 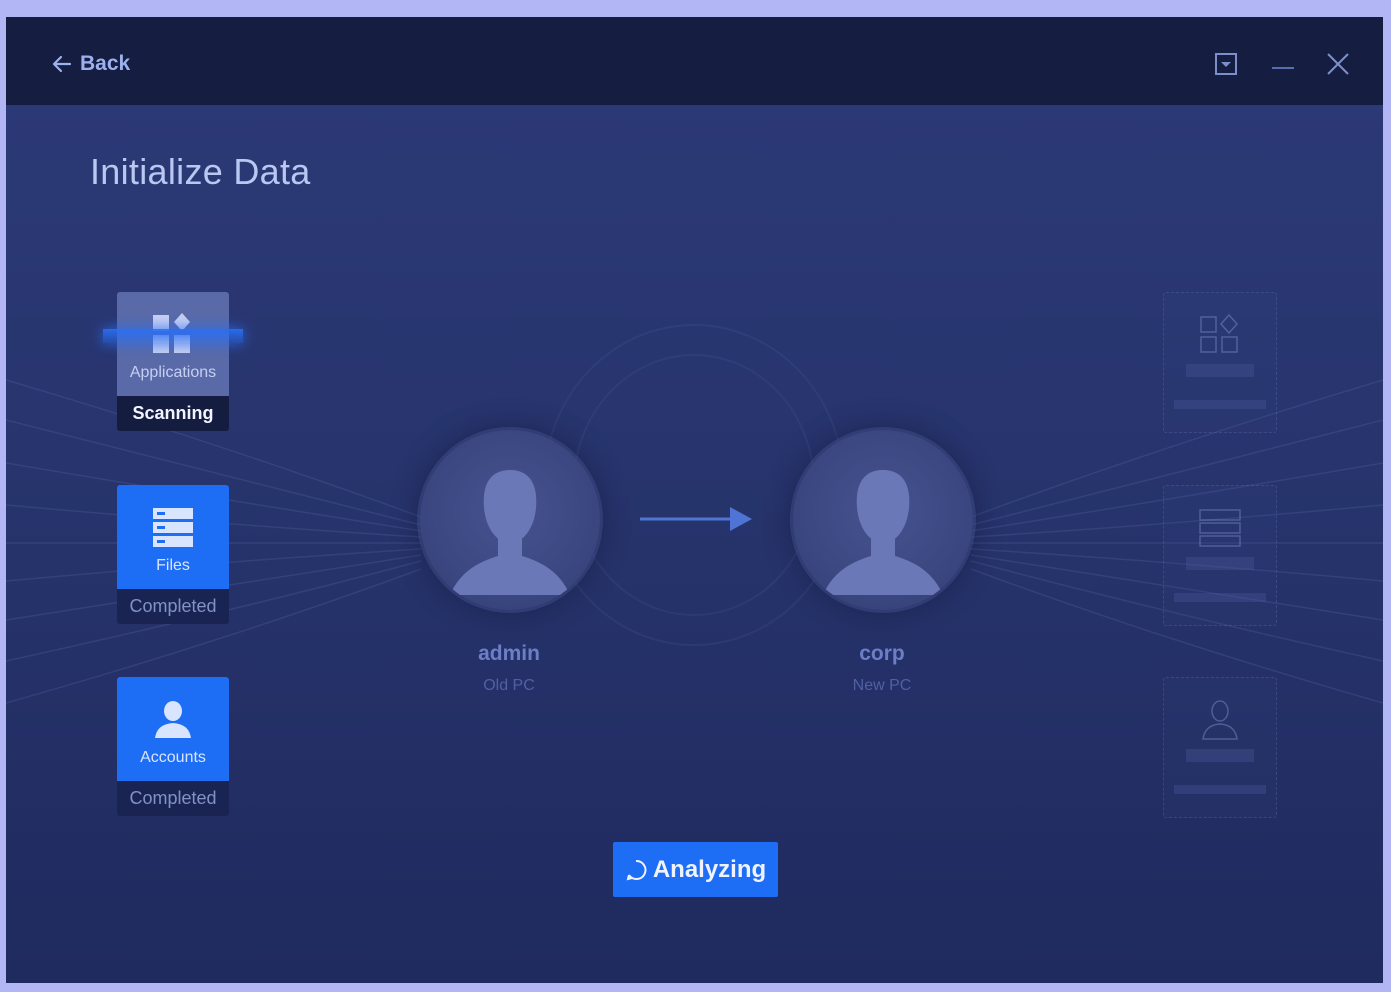 What do you see at coordinates (709, 869) in the screenshot?
I see `analyzing-label: Analyzing` at bounding box center [709, 869].